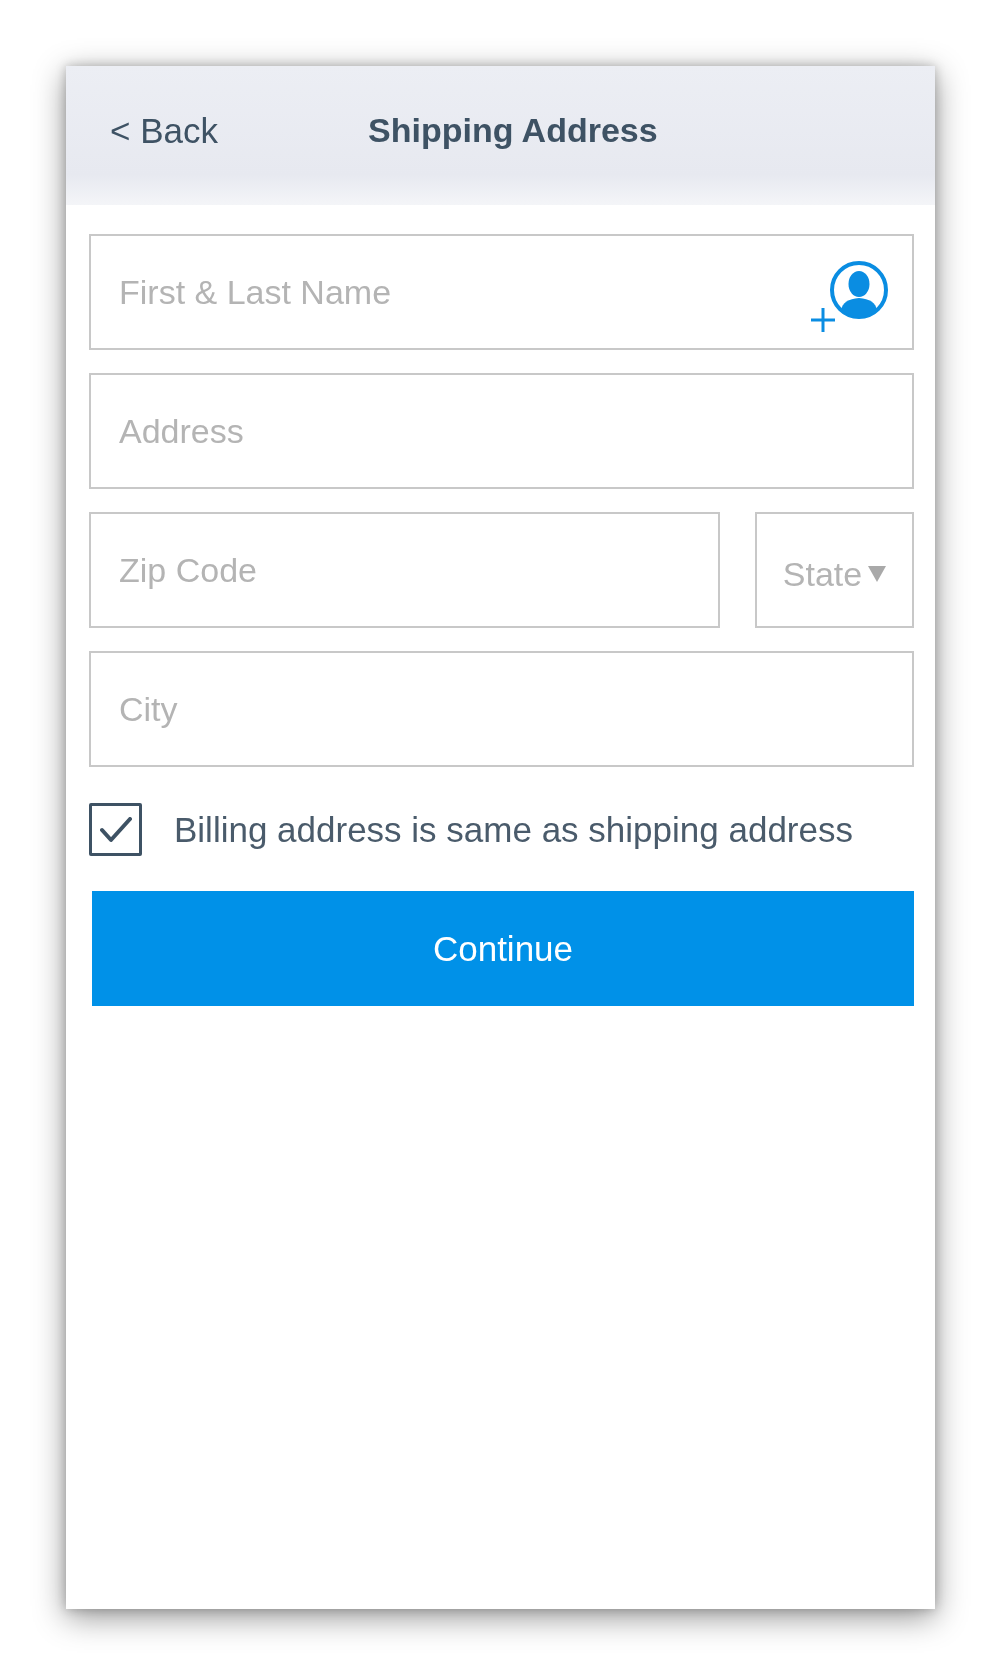 Image resolution: width=1000 pixels, height=1676 pixels. What do you see at coordinates (513, 130) in the screenshot?
I see `screen-title: Shipping Address` at bounding box center [513, 130].